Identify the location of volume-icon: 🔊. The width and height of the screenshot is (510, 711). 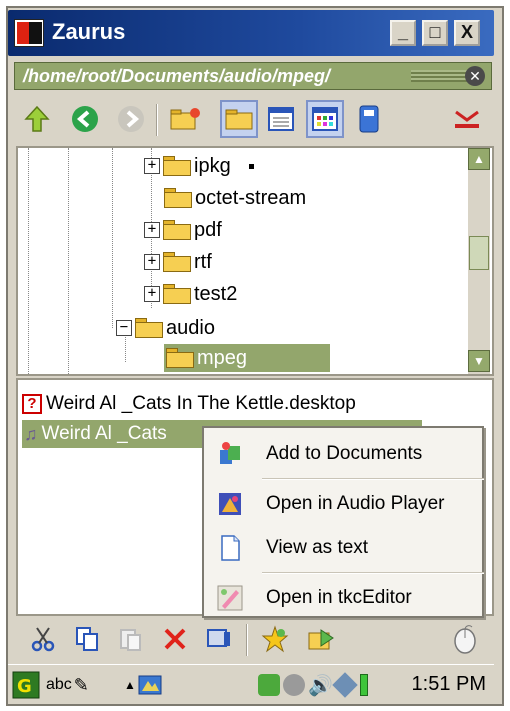
(320, 685).